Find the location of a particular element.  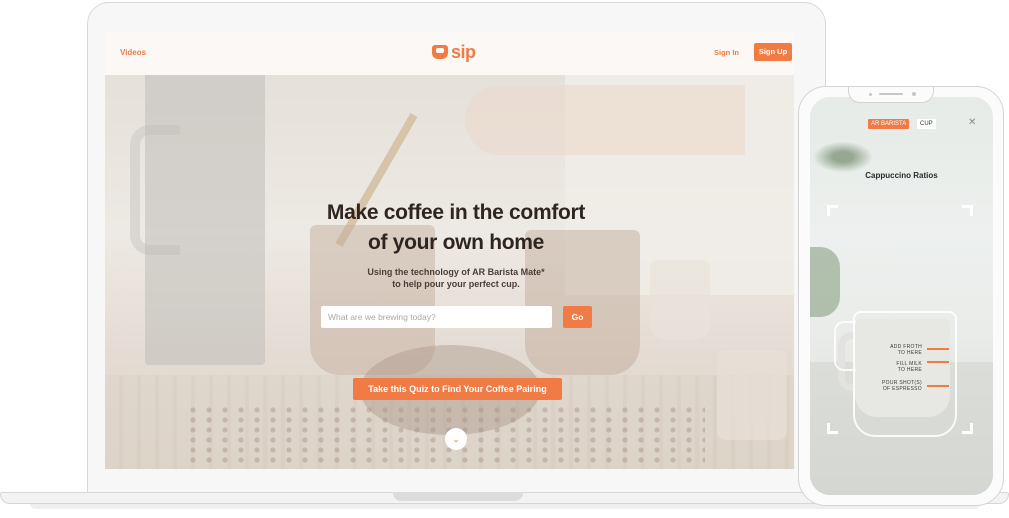

phone-notch is located at coordinates (891, 95).